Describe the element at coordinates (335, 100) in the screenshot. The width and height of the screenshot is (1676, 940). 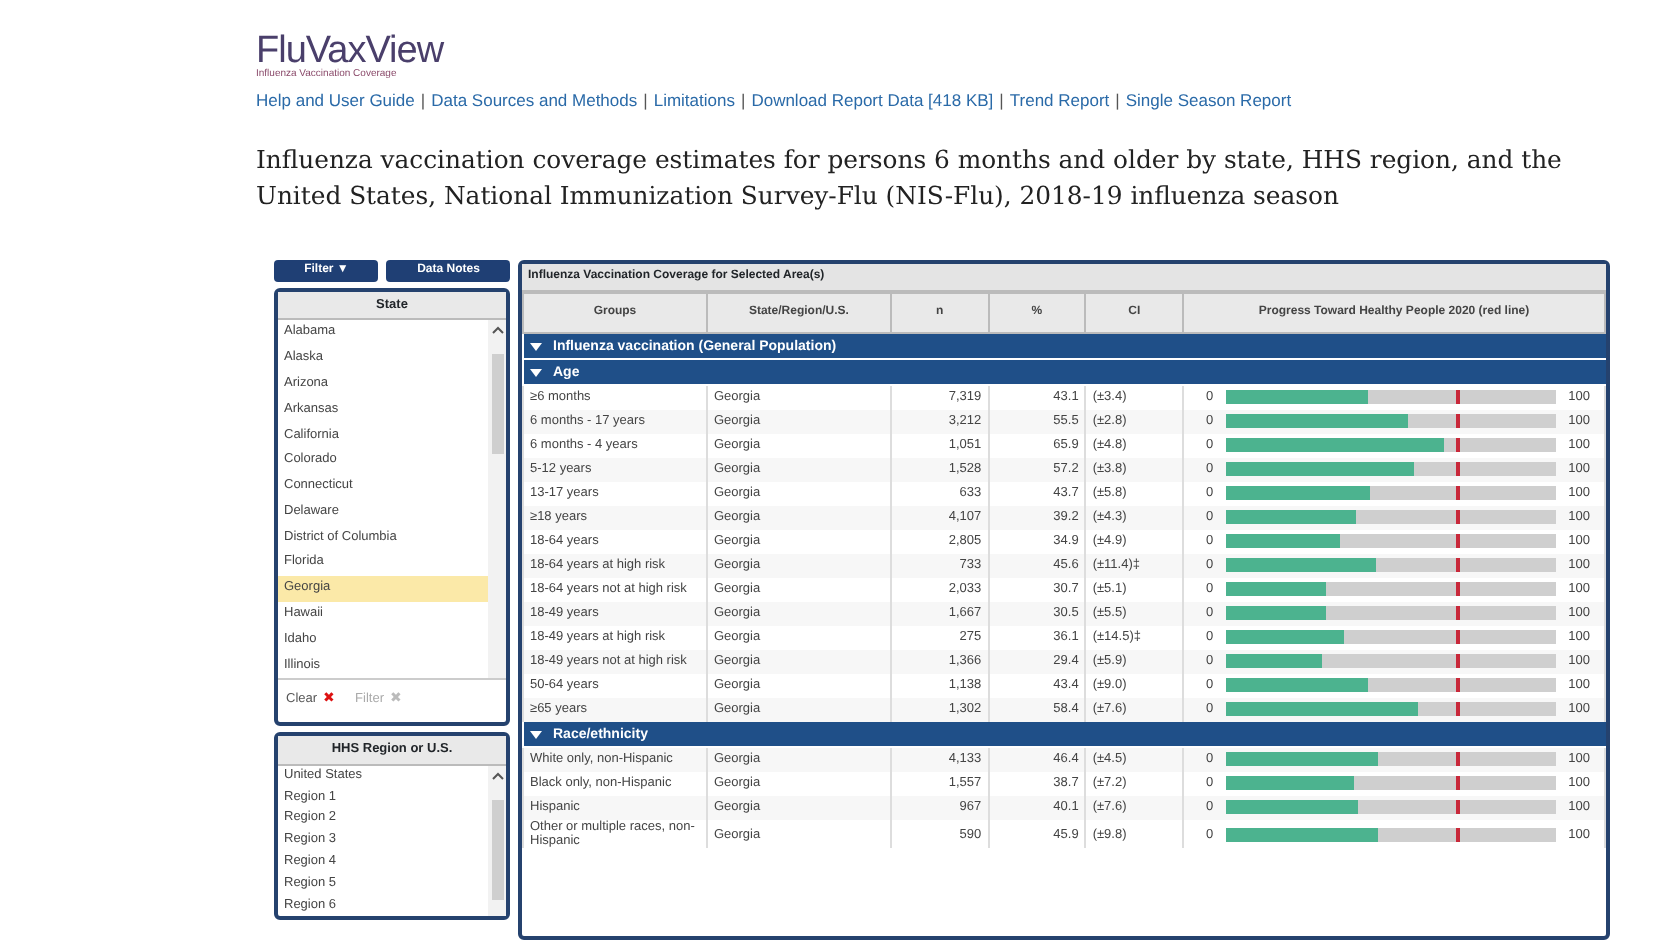
I see `nav-link: Help and User Guide` at that location.